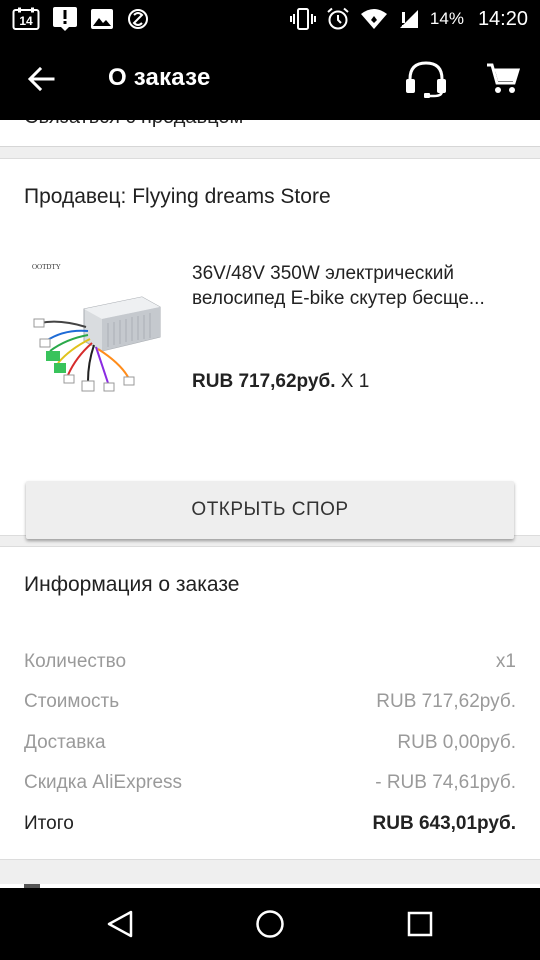 This screenshot has height=960, width=540. What do you see at coordinates (503, 79) in the screenshot?
I see `cart-icon` at bounding box center [503, 79].